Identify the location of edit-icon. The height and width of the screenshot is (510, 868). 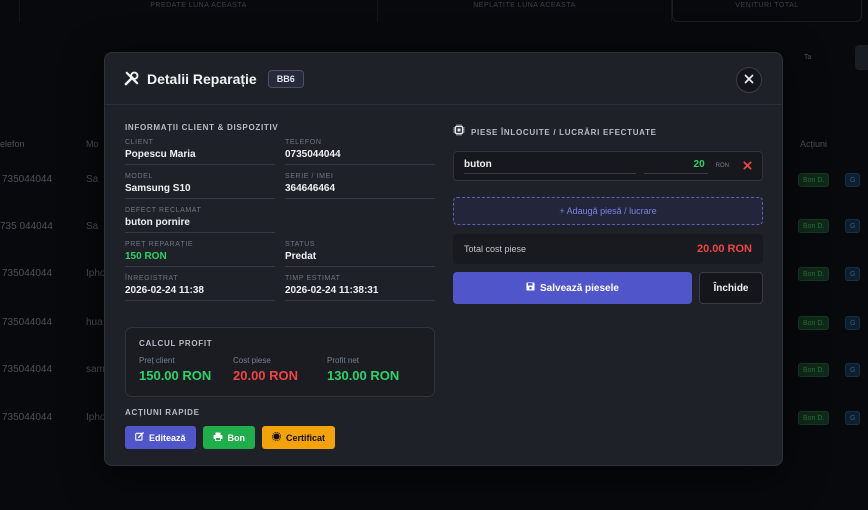
(139, 437).